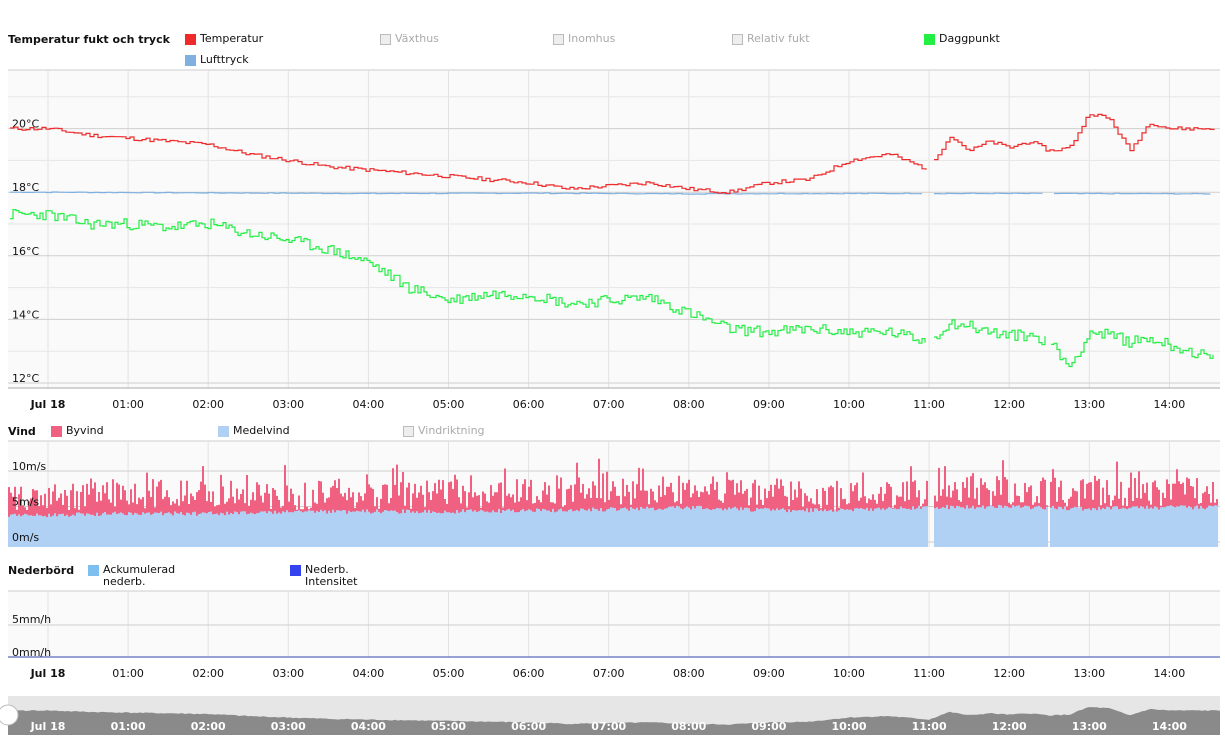 The image size is (1225, 739). What do you see at coordinates (848, 726) in the screenshot?
I see `navigator-x-tick-label: 10:00` at bounding box center [848, 726].